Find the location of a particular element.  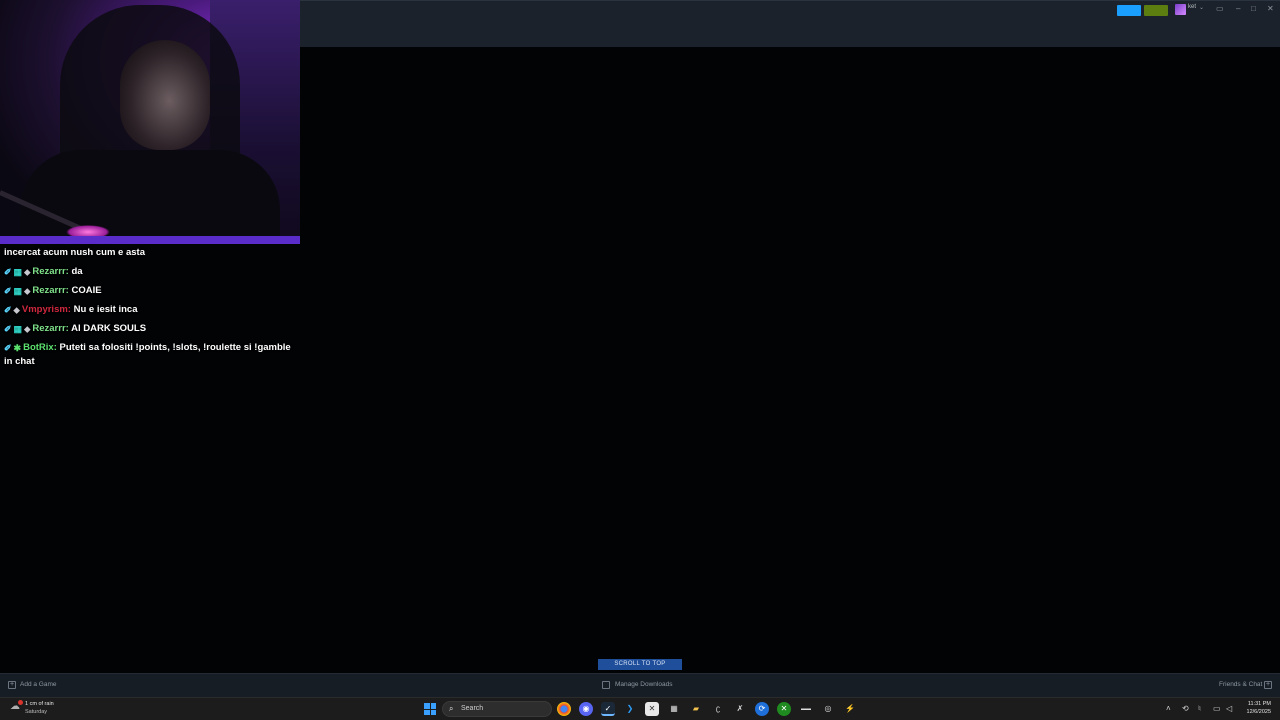

scroll-to-top-button: SCROLL TO TOP is located at coordinates (640, 664).